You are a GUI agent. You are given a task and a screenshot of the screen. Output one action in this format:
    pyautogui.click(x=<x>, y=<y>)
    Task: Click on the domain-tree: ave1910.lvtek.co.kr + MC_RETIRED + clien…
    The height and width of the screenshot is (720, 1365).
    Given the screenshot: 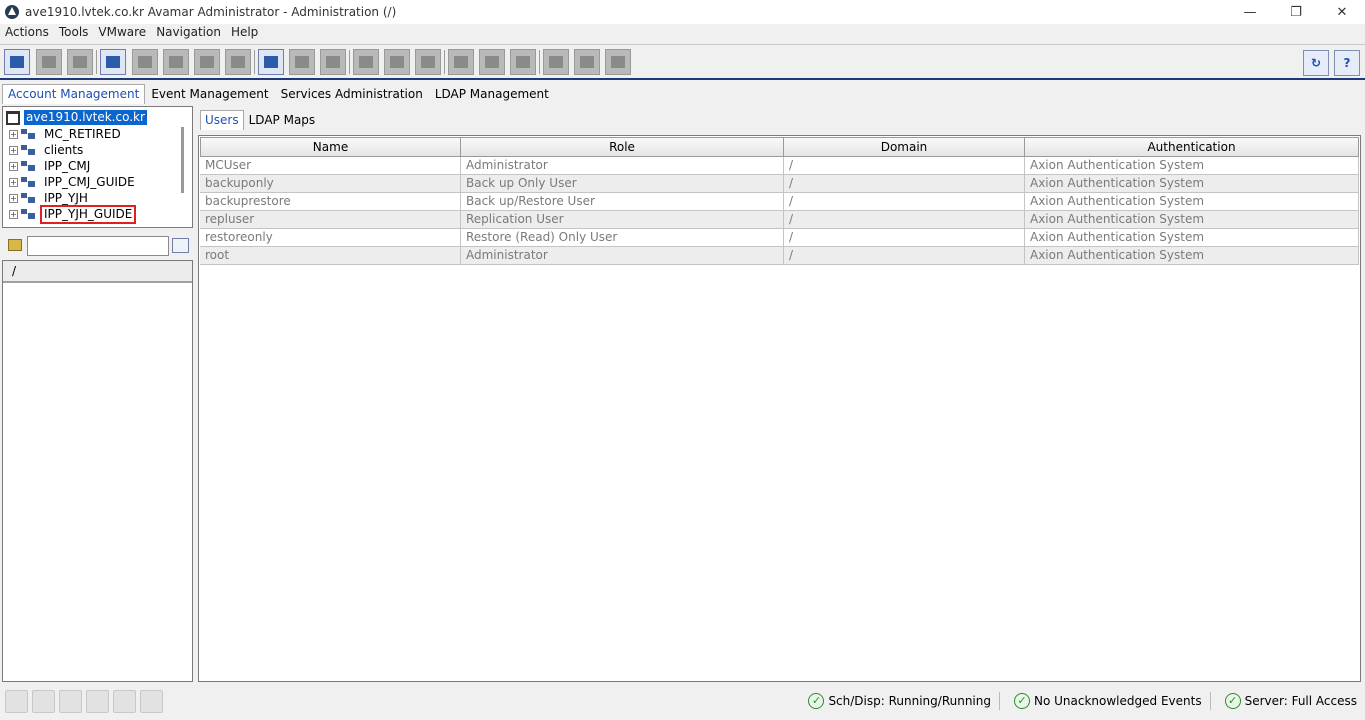 What is the action you would take?
    pyautogui.click(x=97, y=167)
    